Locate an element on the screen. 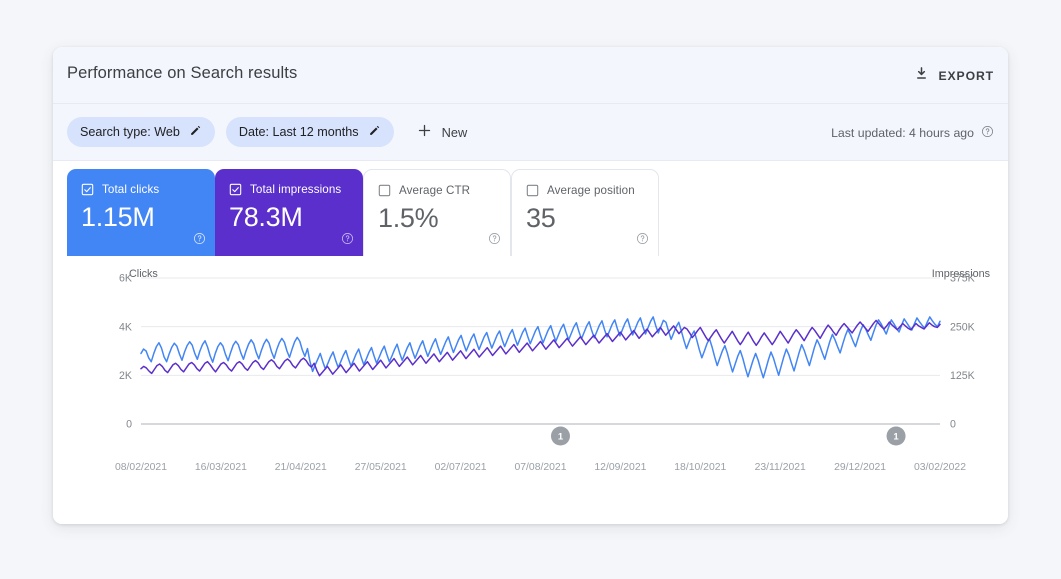 The image size is (1061, 579). x-axis-tick: 08/02/2021 is located at coordinates (141, 467).